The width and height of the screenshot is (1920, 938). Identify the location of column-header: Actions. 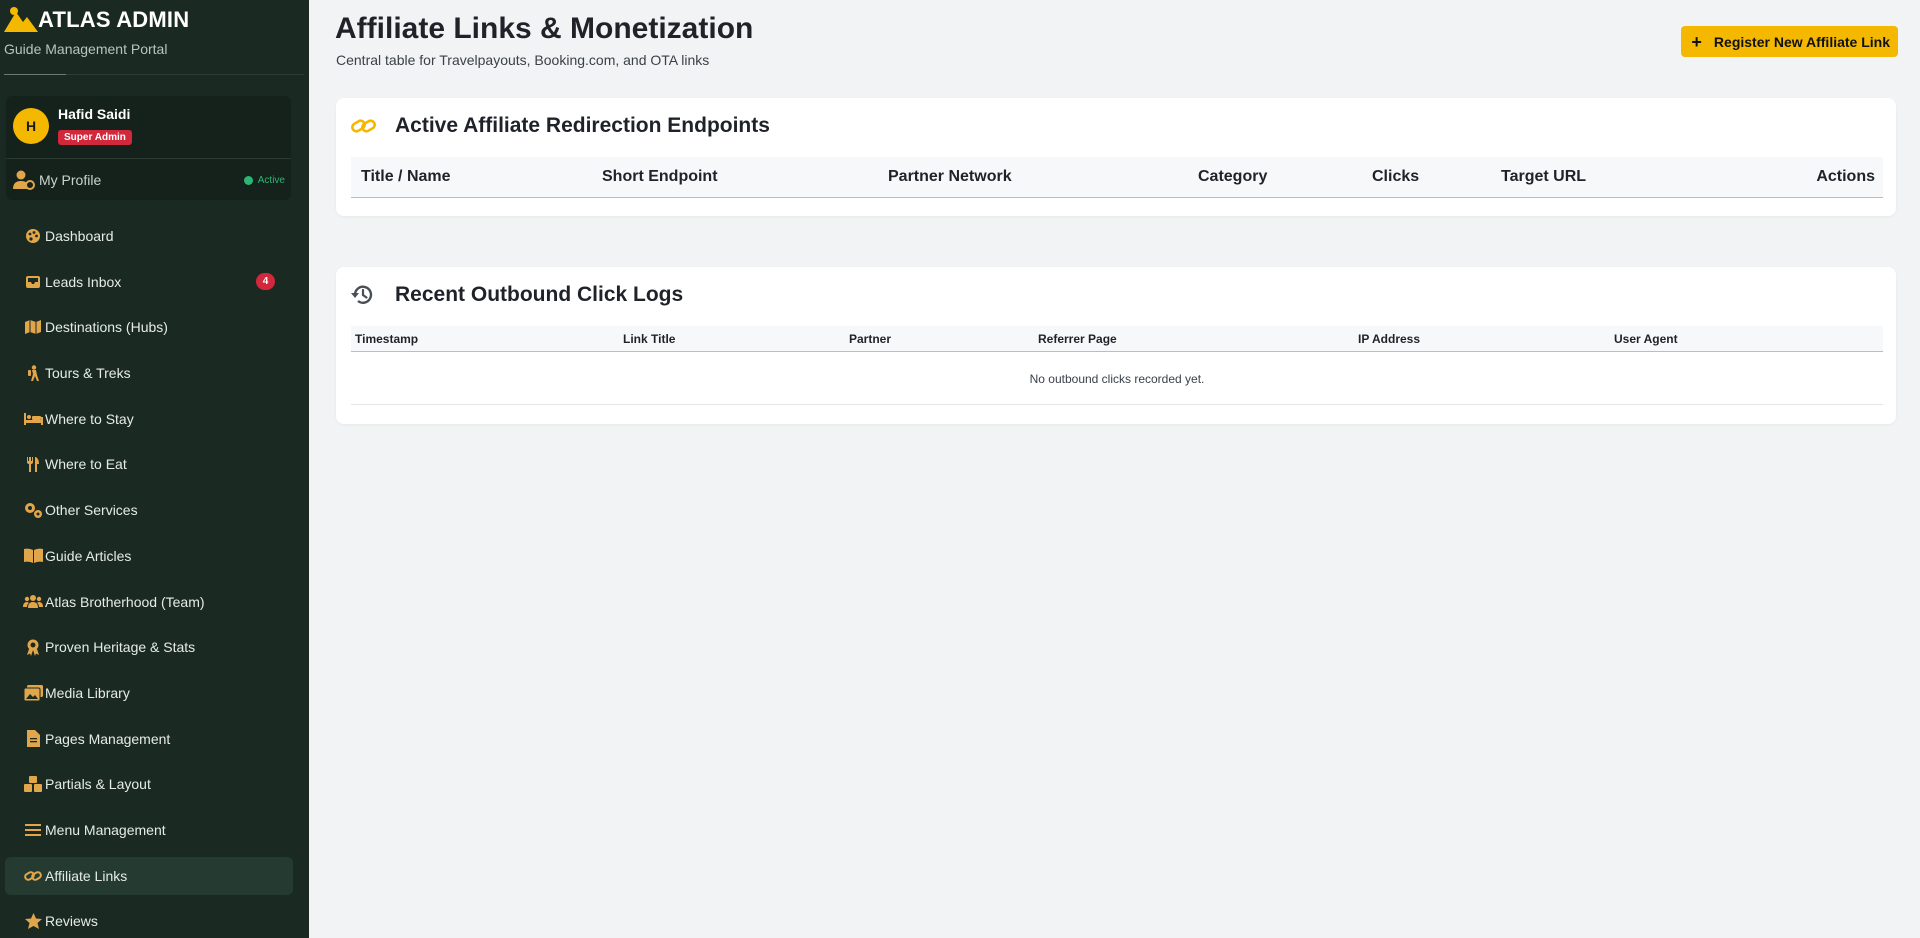
(1845, 176).